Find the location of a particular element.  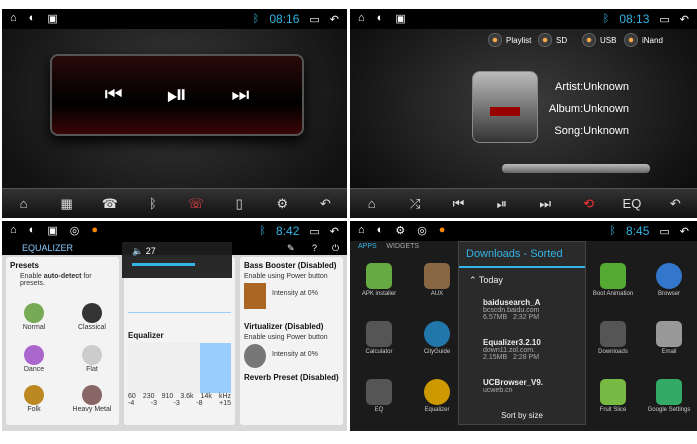

download-size: 6.57MB is located at coordinates (495, 317).